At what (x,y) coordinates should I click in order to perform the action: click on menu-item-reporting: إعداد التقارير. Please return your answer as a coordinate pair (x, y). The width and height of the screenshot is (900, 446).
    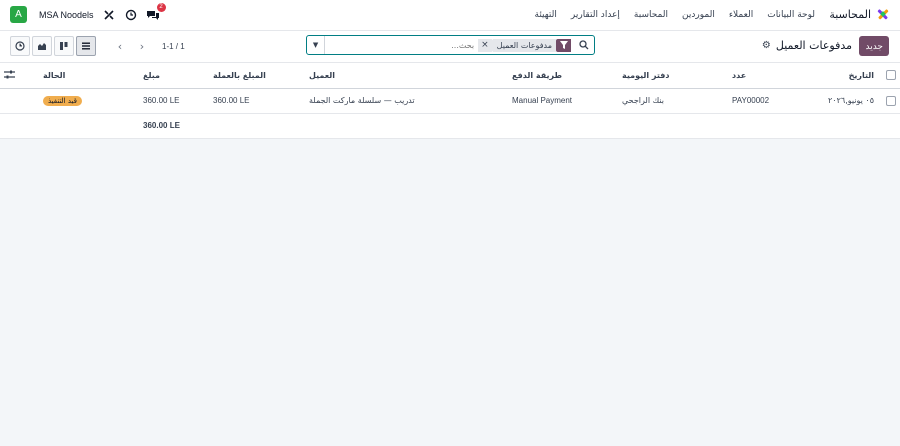
    Looking at the image, I should click on (595, 15).